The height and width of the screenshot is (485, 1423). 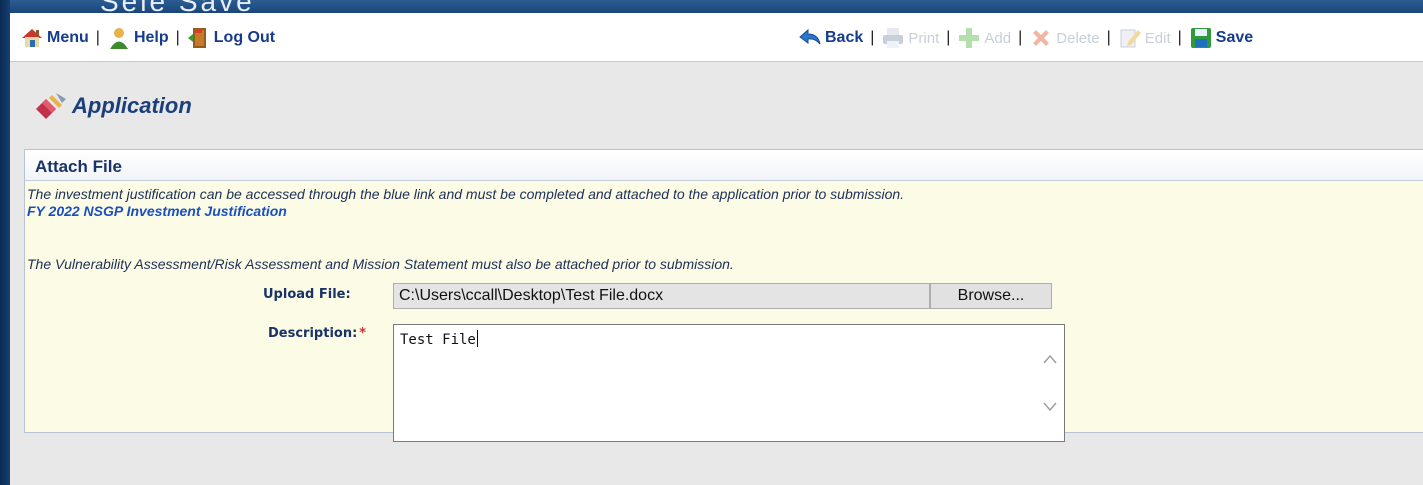 I want to click on edit-button: Edit, so click(x=1144, y=38).